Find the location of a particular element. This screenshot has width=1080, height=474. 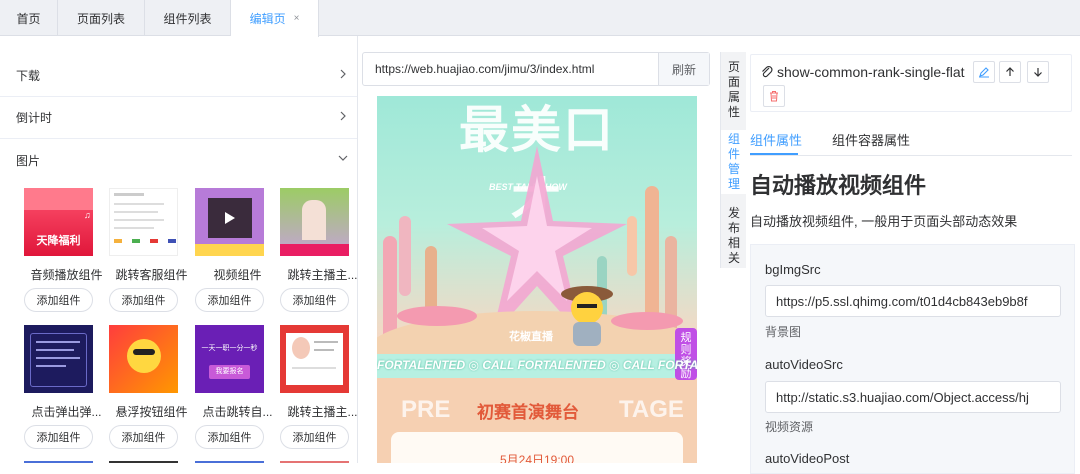

tab-component-list: 组件列表 is located at coordinates (188, 18).